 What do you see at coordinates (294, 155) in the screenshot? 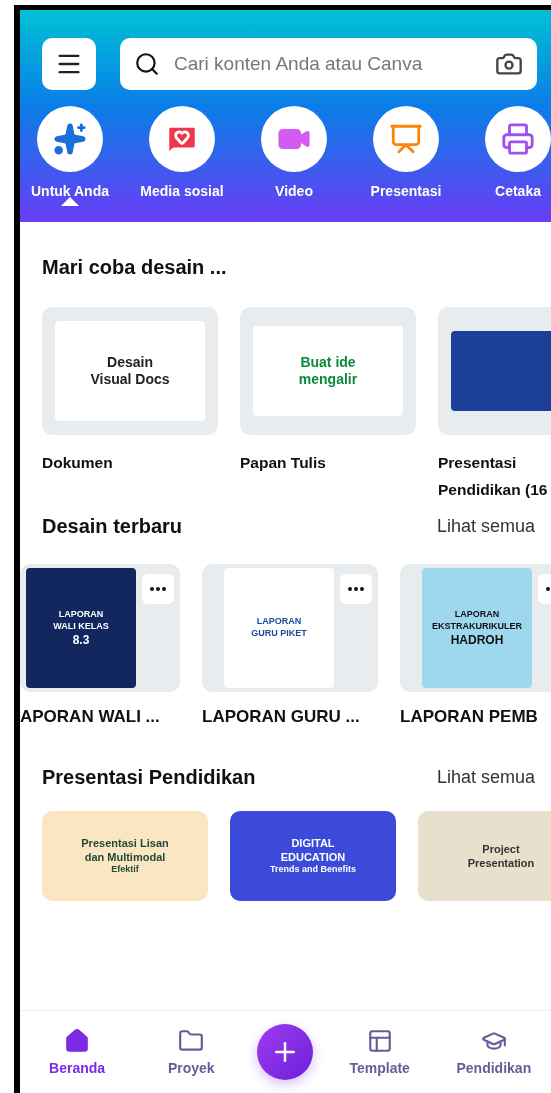
I see `category-tab: Video` at bounding box center [294, 155].